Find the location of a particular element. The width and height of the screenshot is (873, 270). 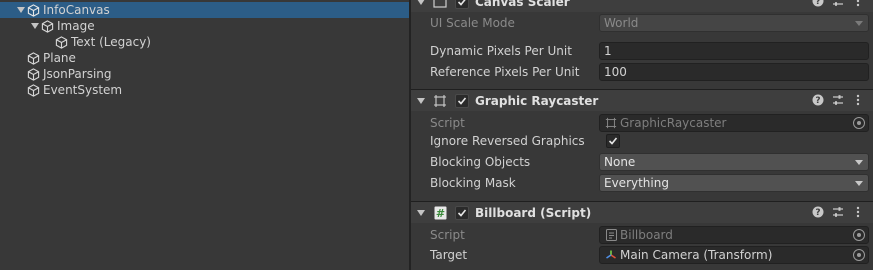

blocking-mask-dropdown: Everything is located at coordinates (734, 183).